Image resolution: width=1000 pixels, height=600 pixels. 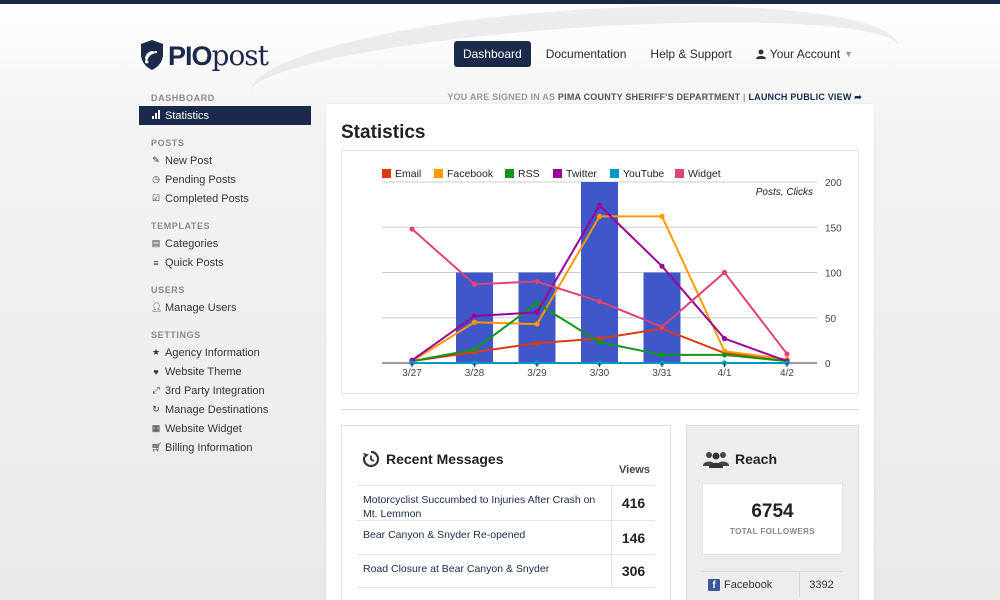 What do you see at coordinates (225, 262) in the screenshot?
I see `sidebar-item-quick-posts: ≡ Quick Posts` at bounding box center [225, 262].